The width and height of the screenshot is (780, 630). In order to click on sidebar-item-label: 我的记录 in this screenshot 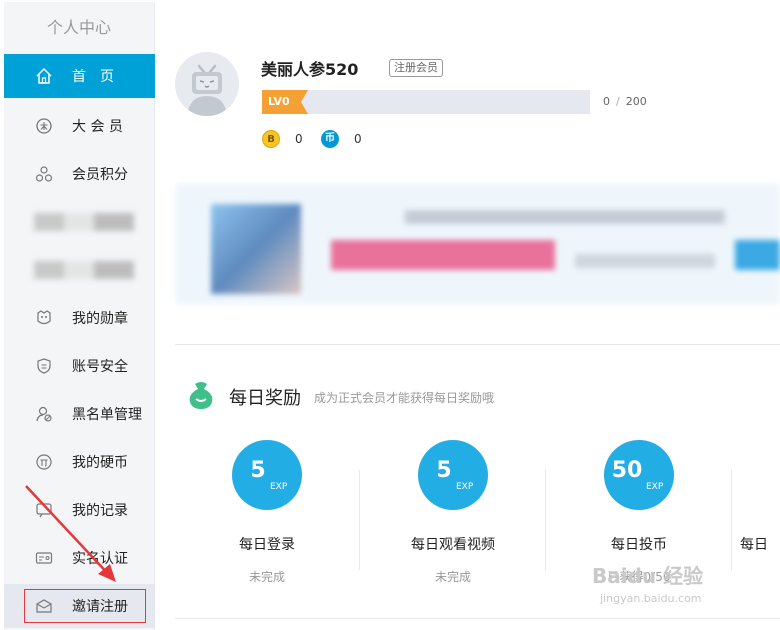, I will do `click(100, 511)`.